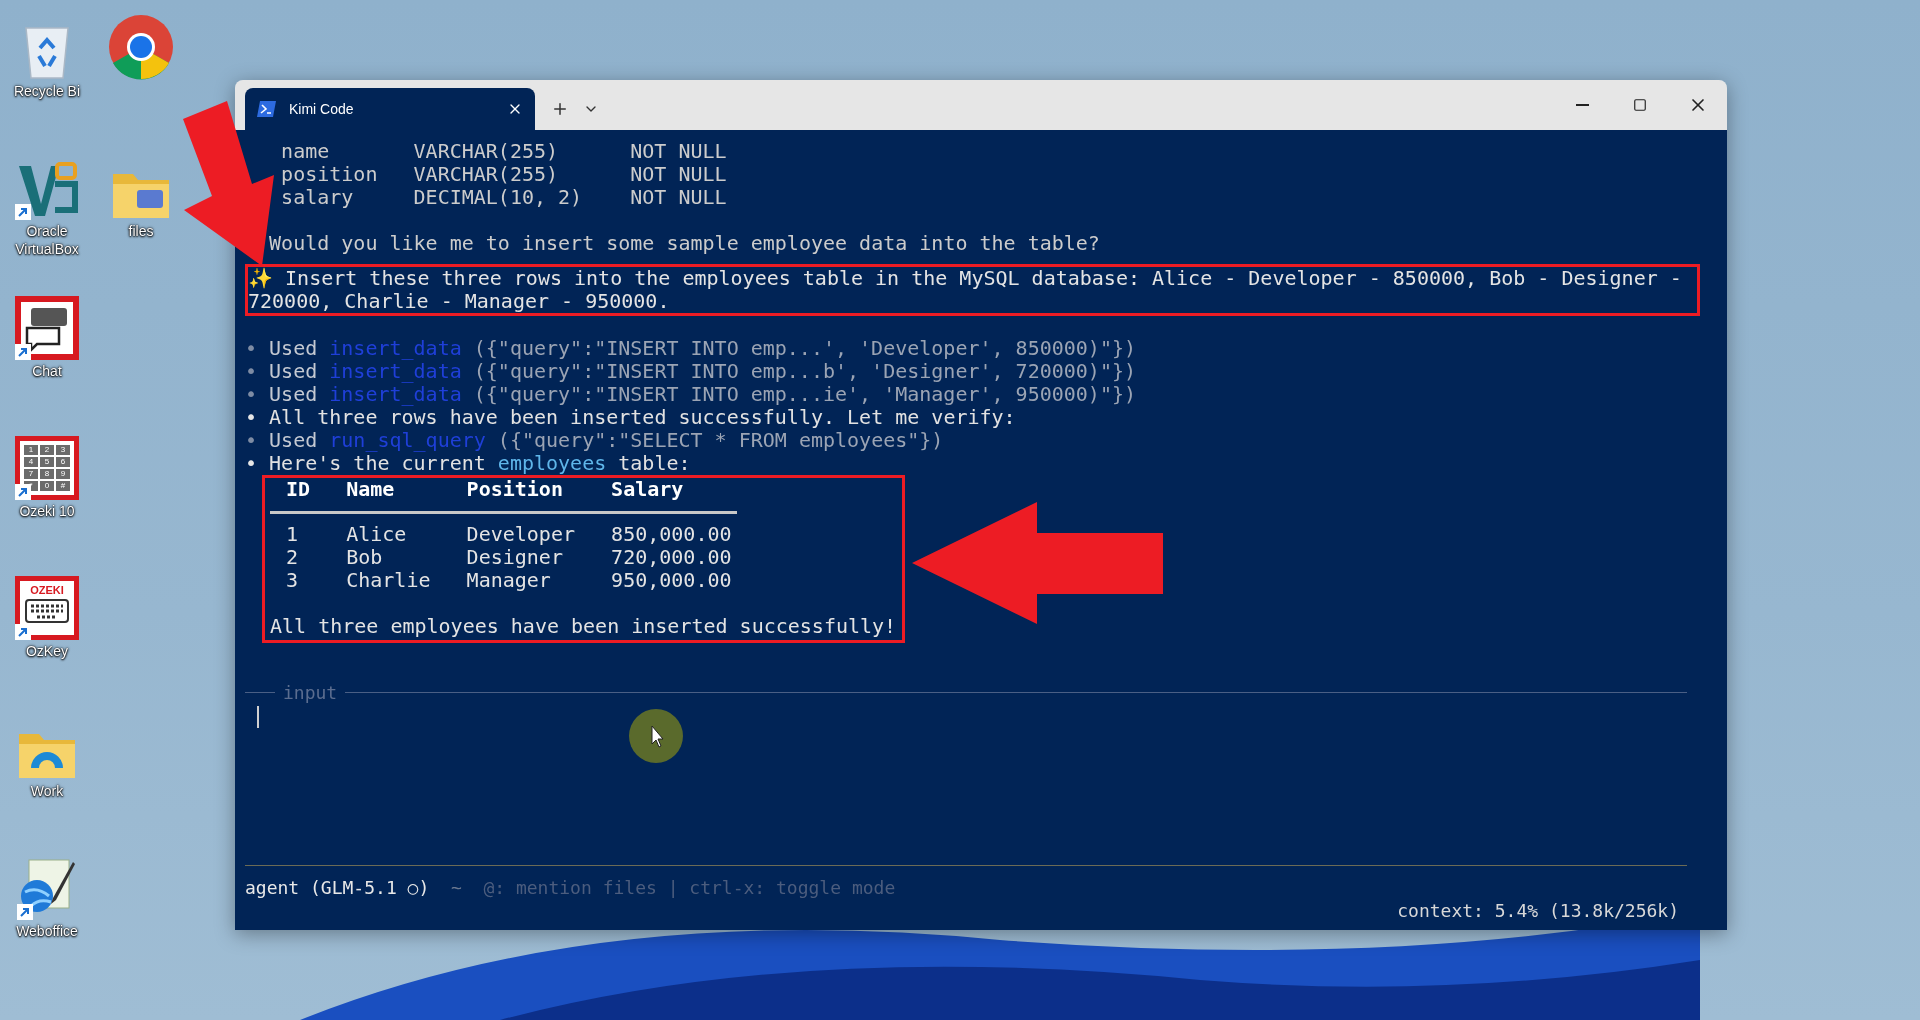 The height and width of the screenshot is (1020, 1920). I want to click on schema-cell-text: position, so click(330, 174).